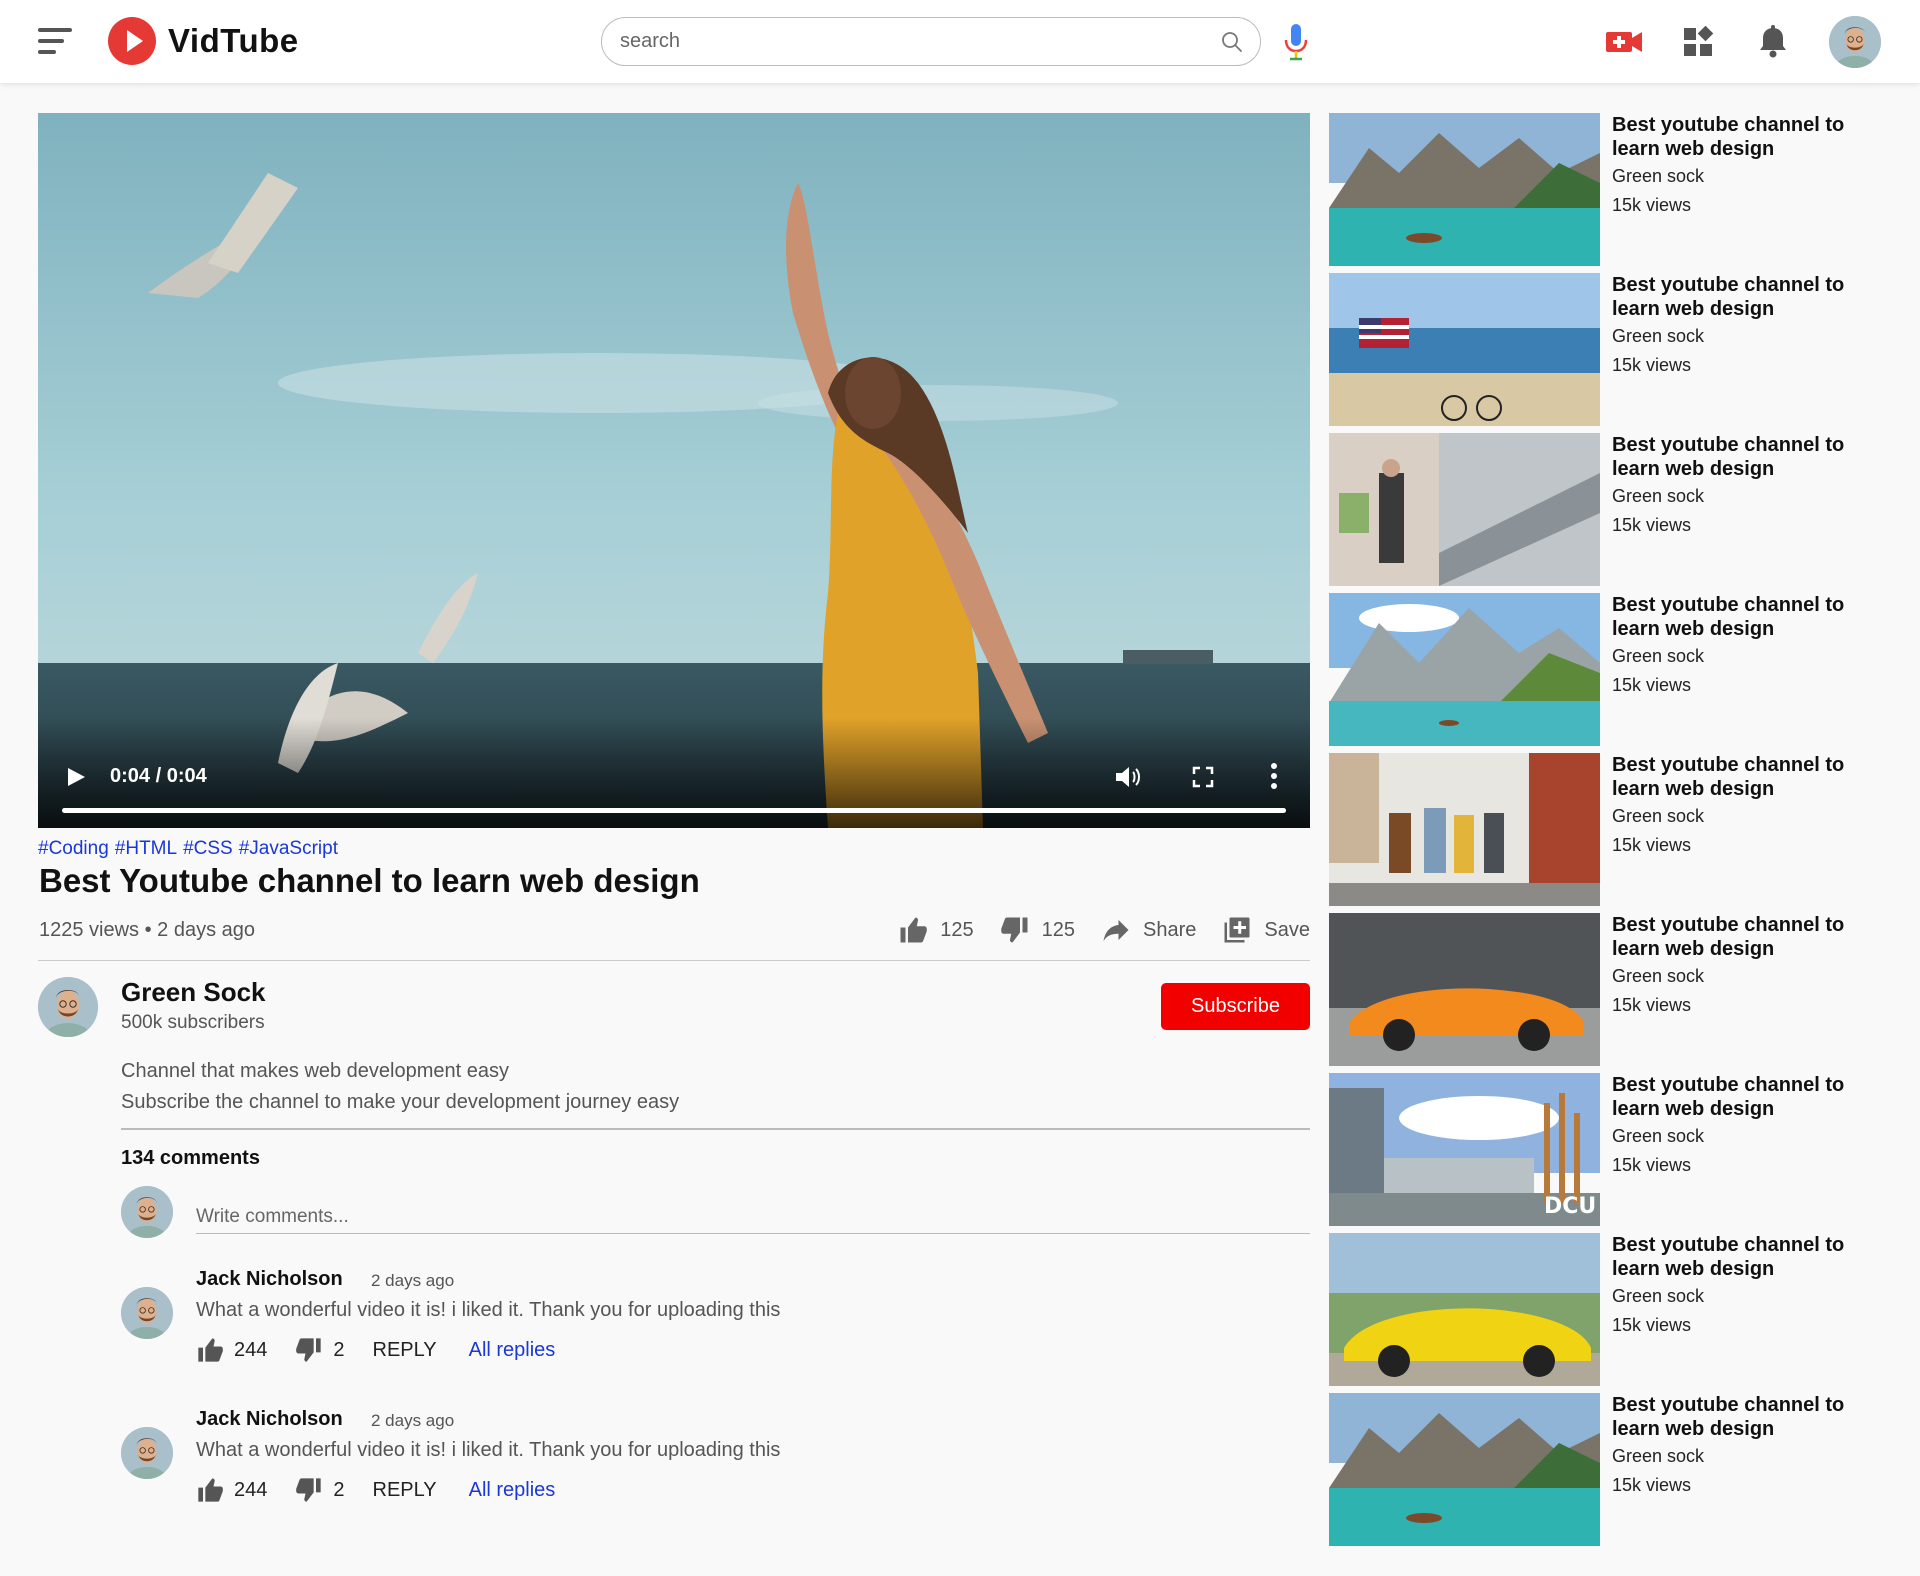 This screenshot has width=1920, height=1576. Describe the element at coordinates (315, 1071) in the screenshot. I see `channel-description: Channel that makes web development easy` at that location.